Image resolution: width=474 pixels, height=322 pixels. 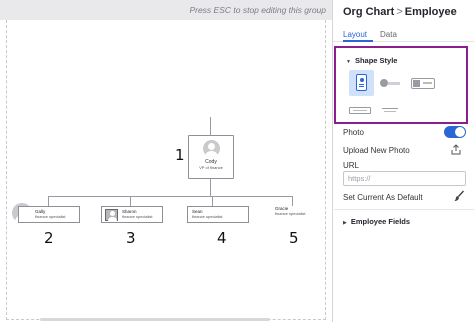 I want to click on annotation-number: 4, so click(x=222, y=238).